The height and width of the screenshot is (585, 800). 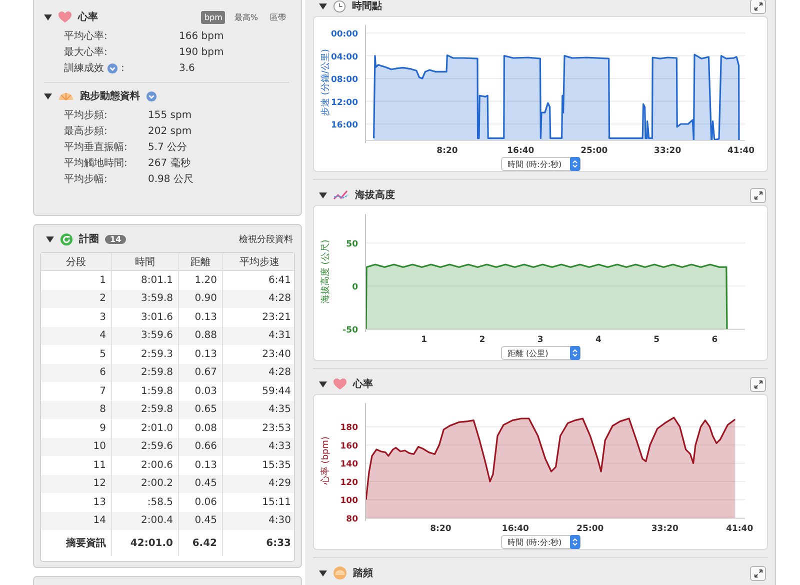 What do you see at coordinates (424, 340) in the screenshot?
I see `tick-label: 1` at bounding box center [424, 340].